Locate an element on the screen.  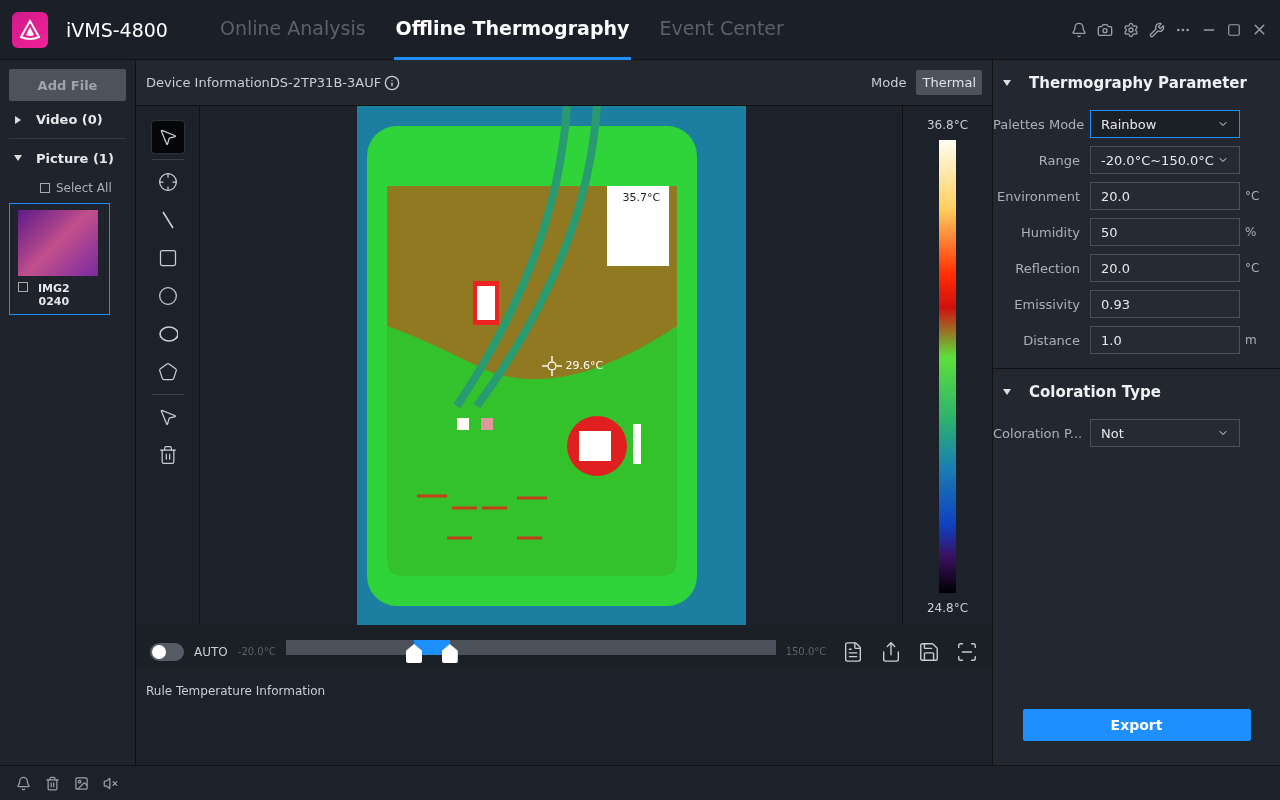
center-temperature-label: 29.6°C is located at coordinates (584, 365).